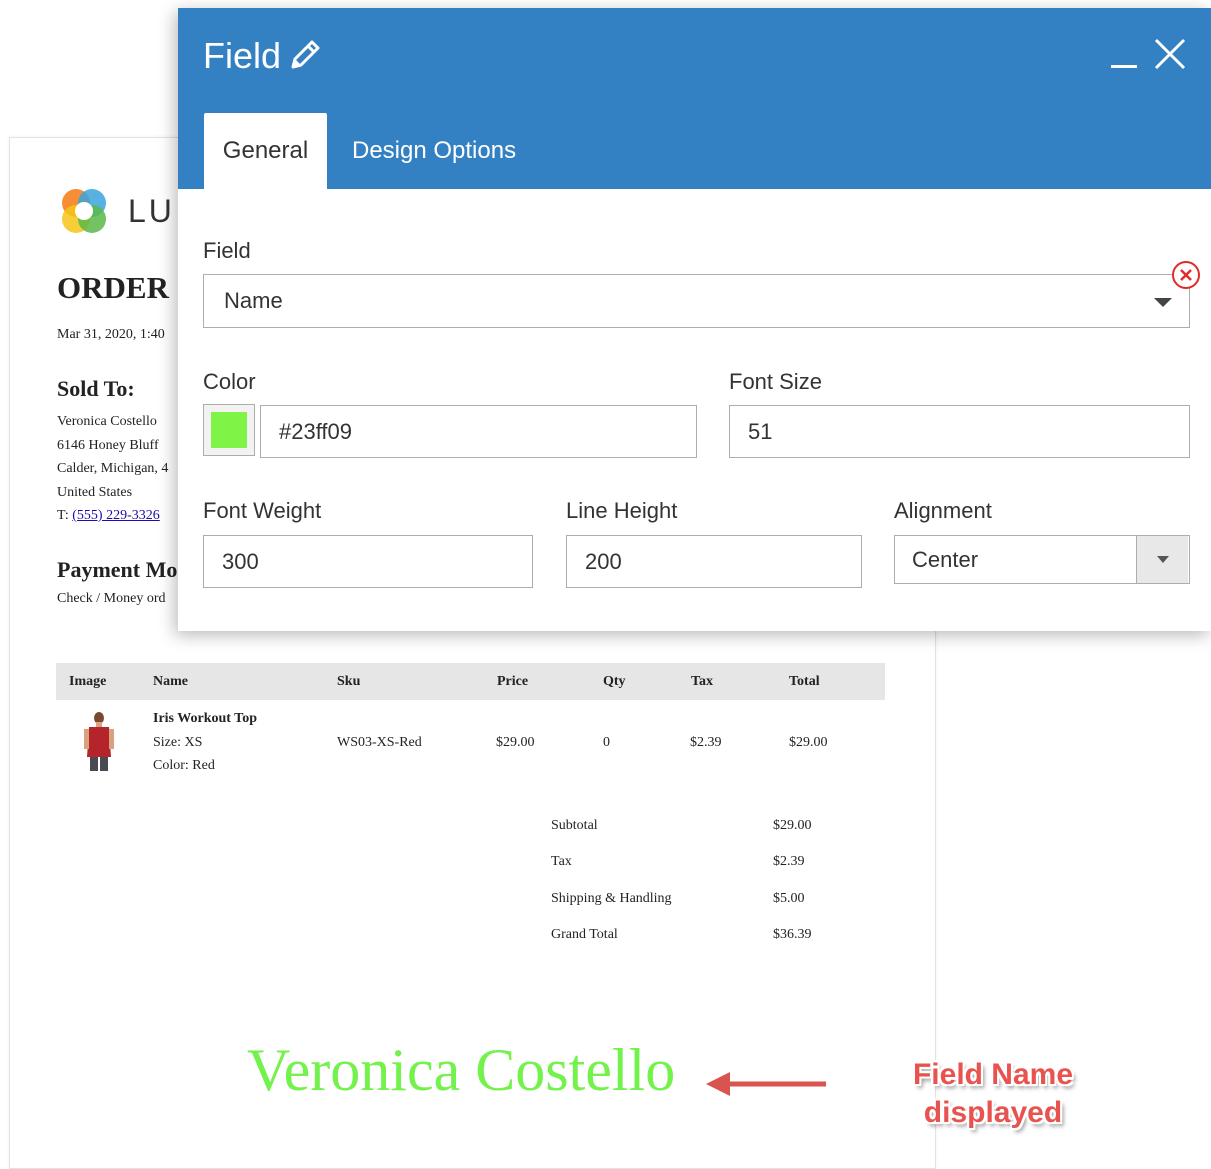 This screenshot has width=1211, height=1169. What do you see at coordinates (694, 98) in the screenshot?
I see `modal-header: Field General Design Options` at bounding box center [694, 98].